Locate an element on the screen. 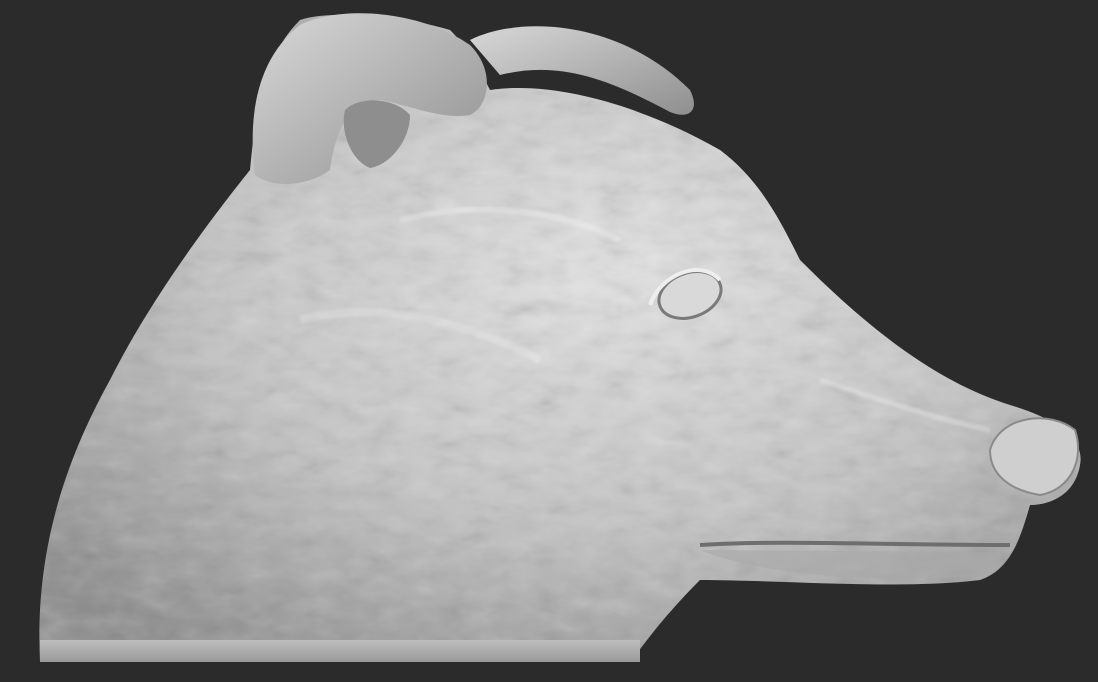  mouth-line is located at coordinates (855, 543).